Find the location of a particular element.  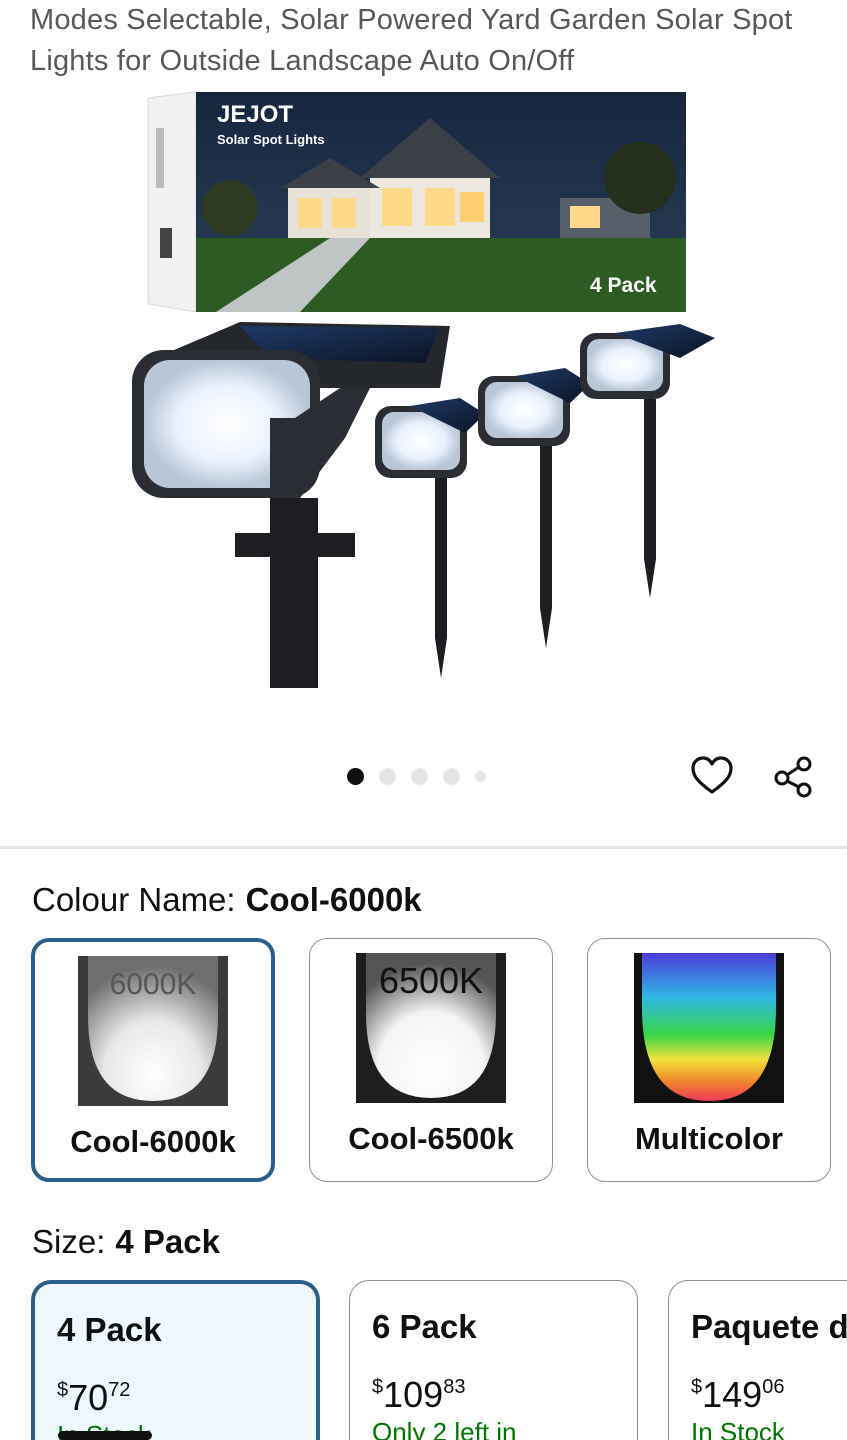

size-option-price: $10983 is located at coordinates (419, 1394).